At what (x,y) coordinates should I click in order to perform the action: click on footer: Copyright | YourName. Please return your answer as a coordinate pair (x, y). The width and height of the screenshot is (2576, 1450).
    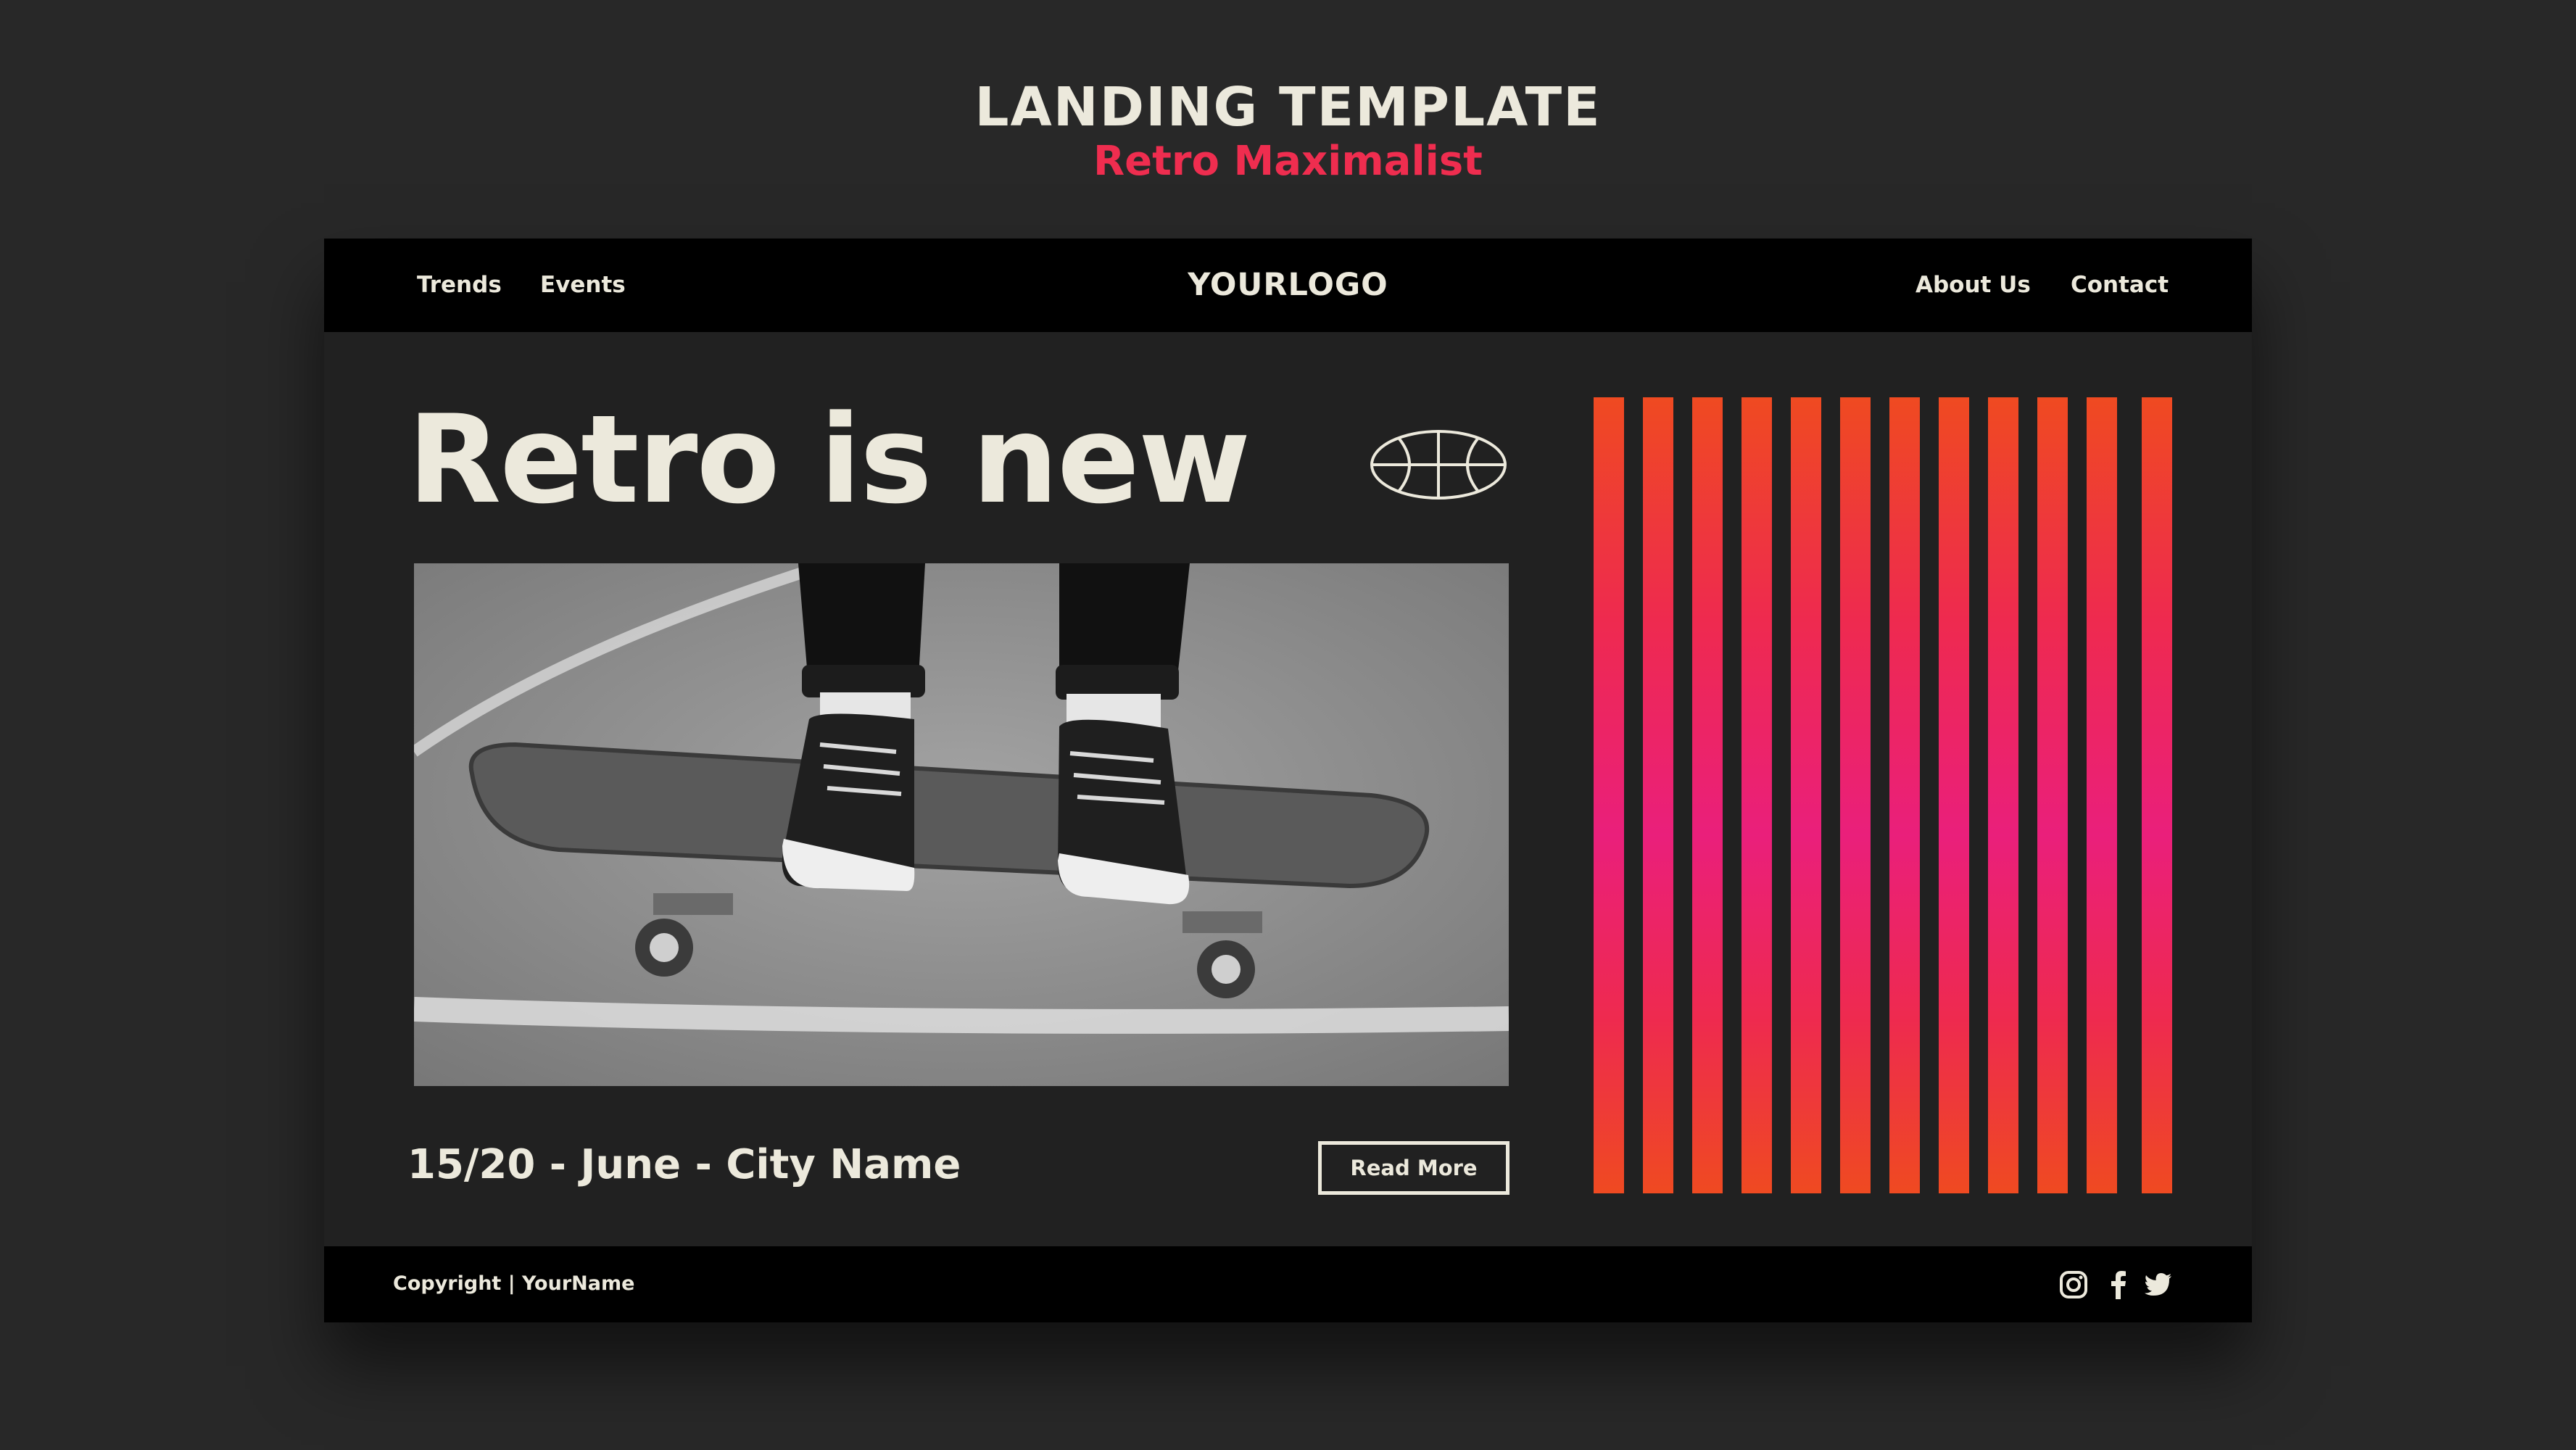
    Looking at the image, I should click on (1288, 1284).